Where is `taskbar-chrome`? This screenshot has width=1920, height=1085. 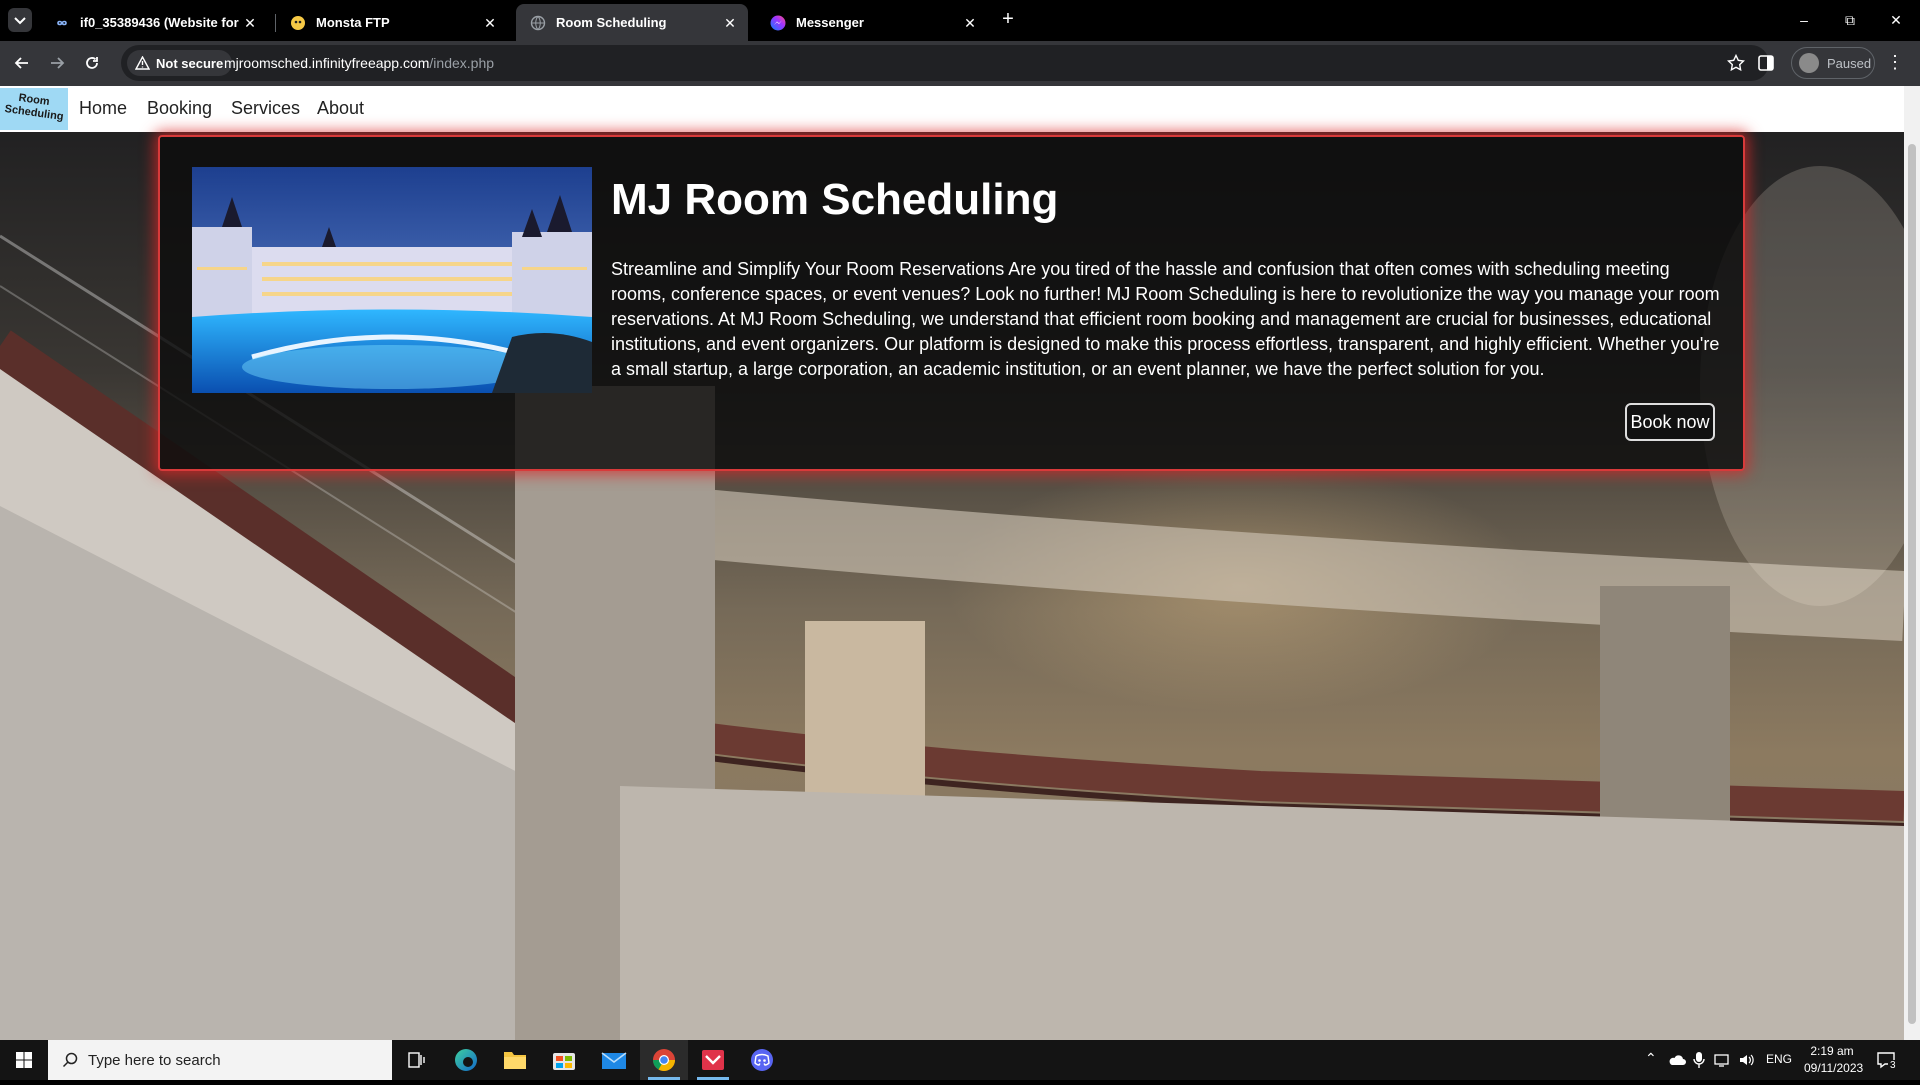
taskbar-chrome is located at coordinates (664, 1060).